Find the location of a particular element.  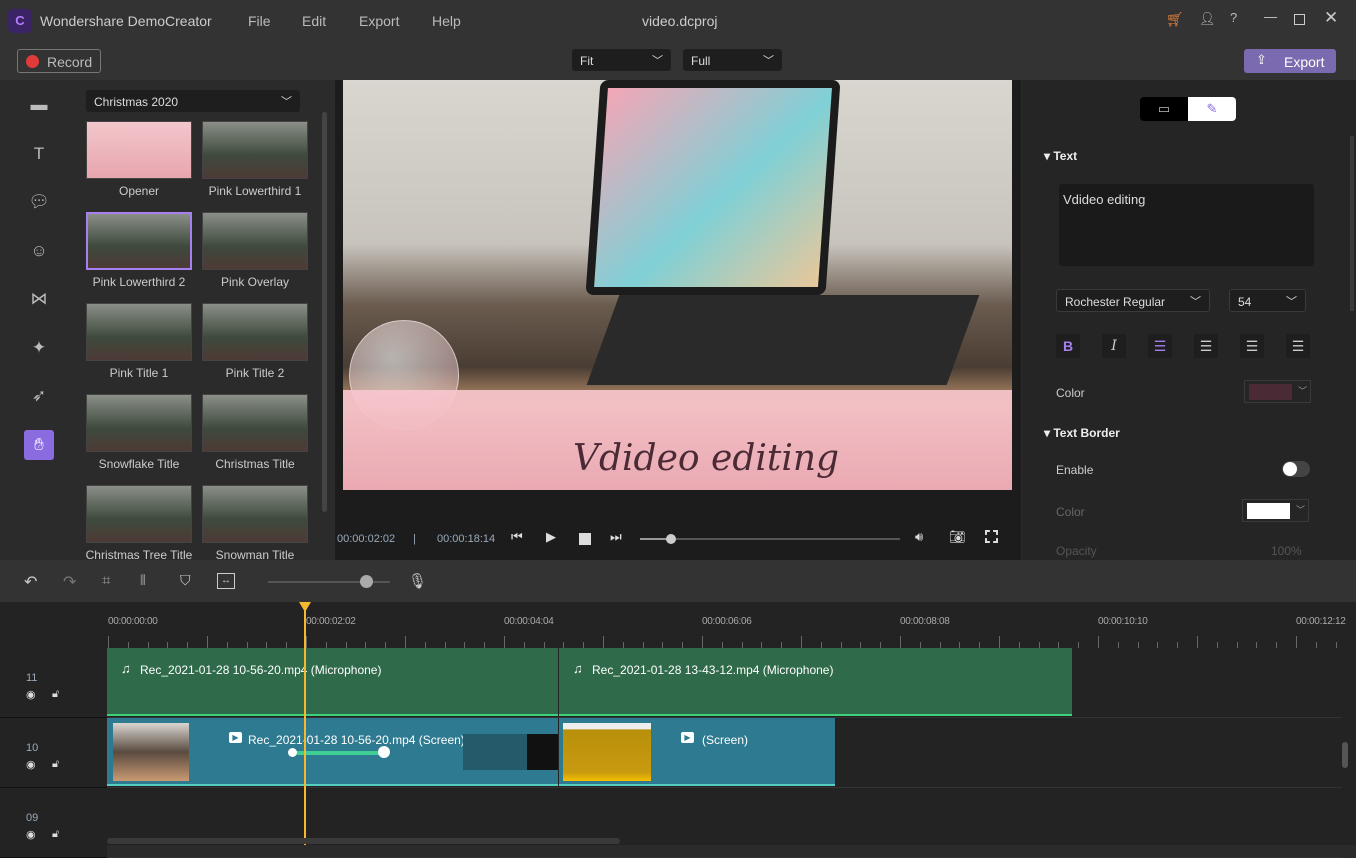

account-icon: 👤︎ is located at coordinates (1207, 19).